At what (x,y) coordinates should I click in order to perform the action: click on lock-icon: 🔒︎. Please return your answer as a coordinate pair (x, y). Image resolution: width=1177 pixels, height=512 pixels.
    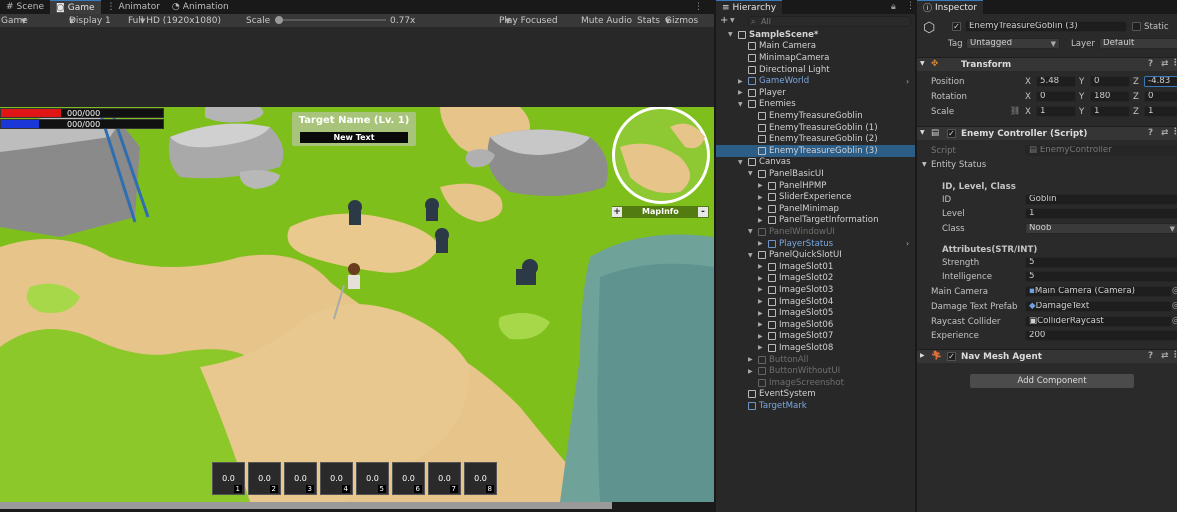
    Looking at the image, I should click on (893, 7).